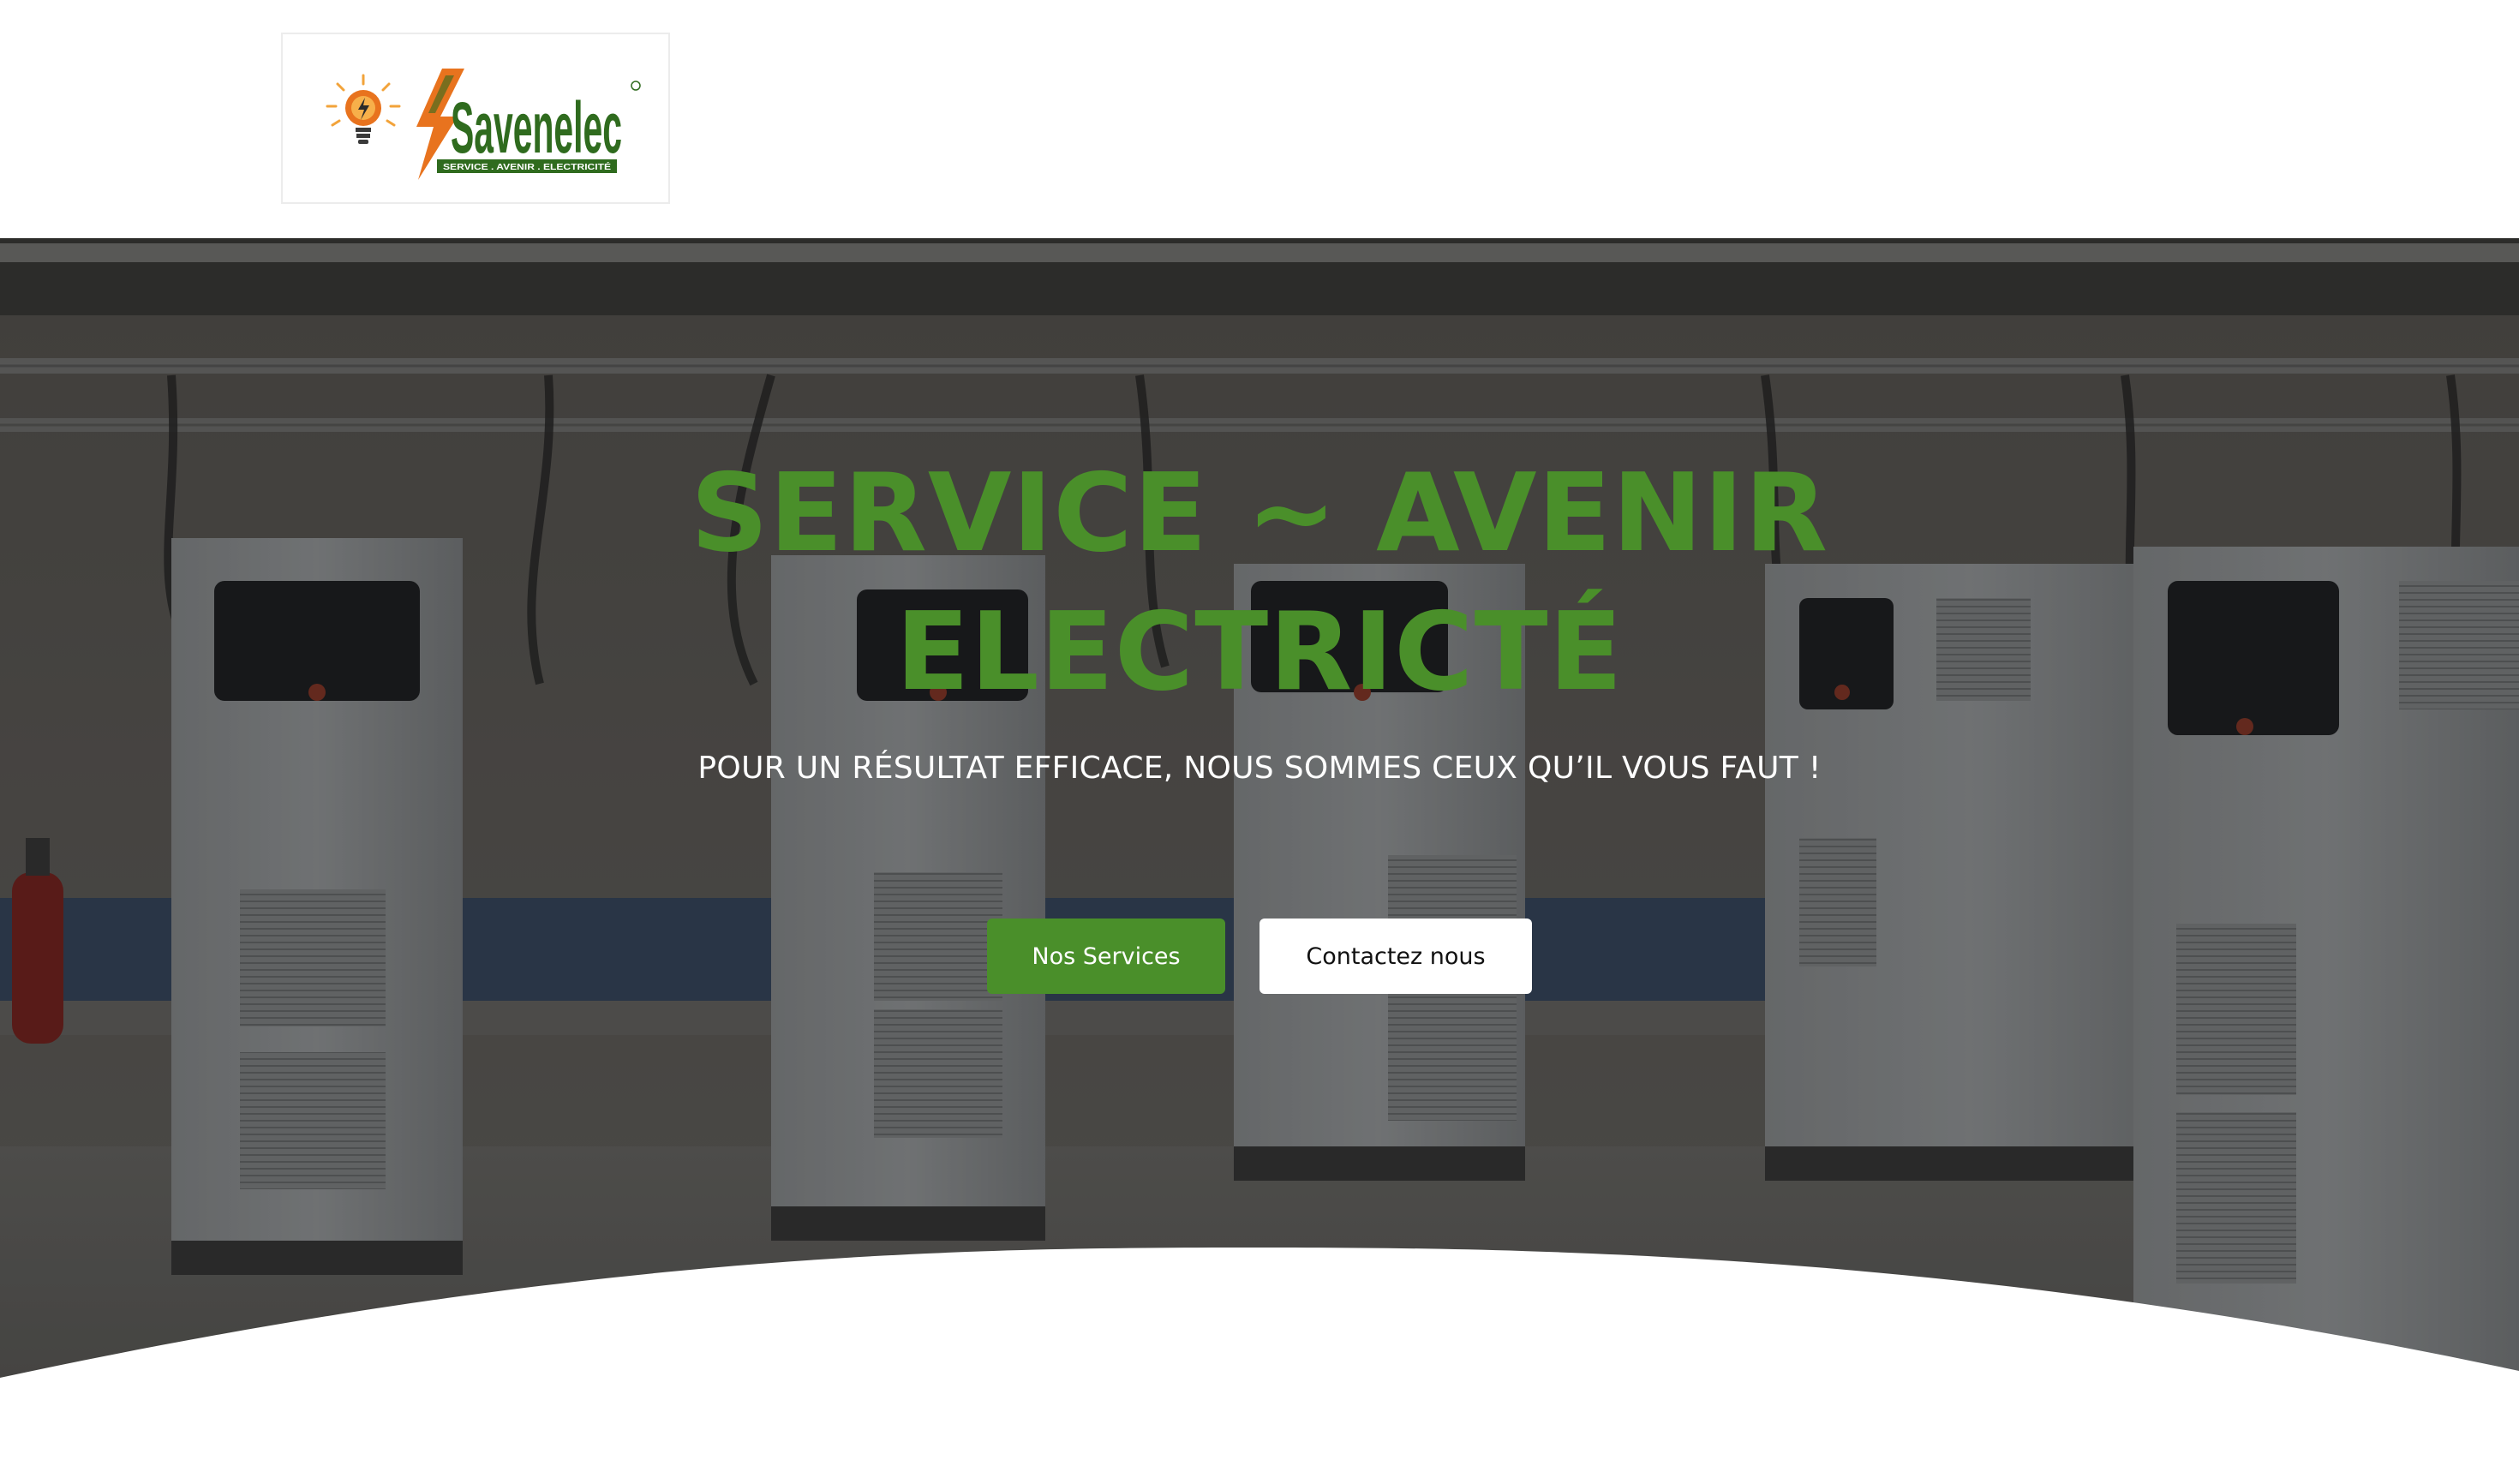  Describe the element at coordinates (536, 128) in the screenshot. I see `logo-brand-text: Savenelec` at that location.